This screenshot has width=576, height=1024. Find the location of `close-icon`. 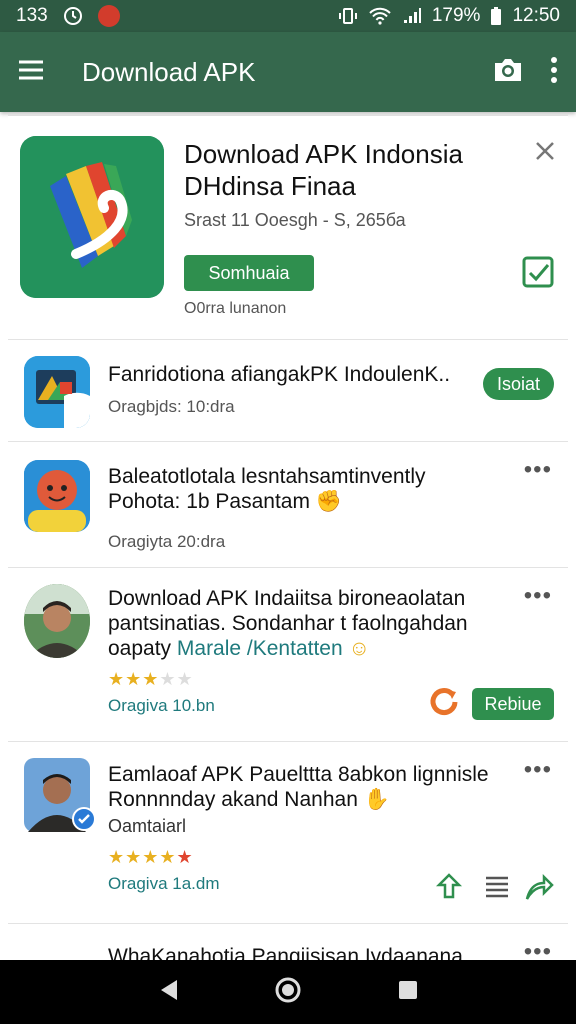

close-icon is located at coordinates (545, 153).